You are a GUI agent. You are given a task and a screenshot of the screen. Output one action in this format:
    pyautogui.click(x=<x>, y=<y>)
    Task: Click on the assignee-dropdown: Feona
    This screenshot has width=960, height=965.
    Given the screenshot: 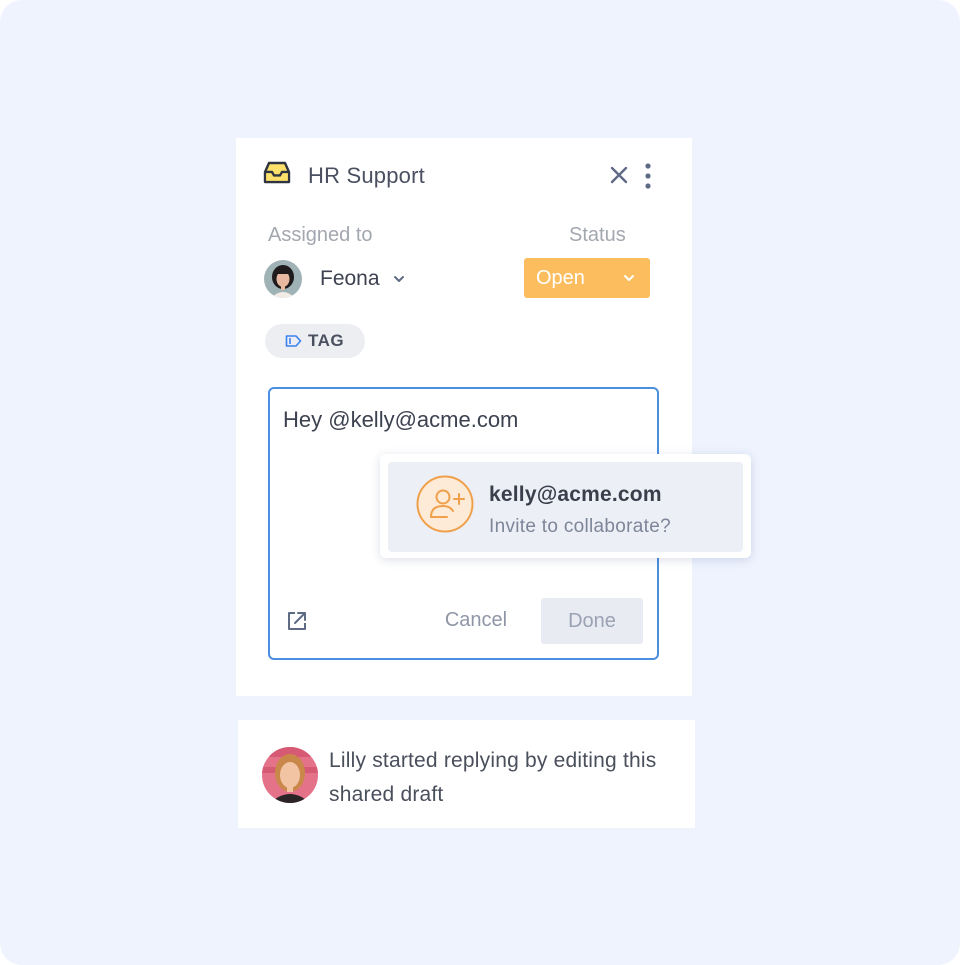 What is the action you would take?
    pyautogui.click(x=339, y=279)
    